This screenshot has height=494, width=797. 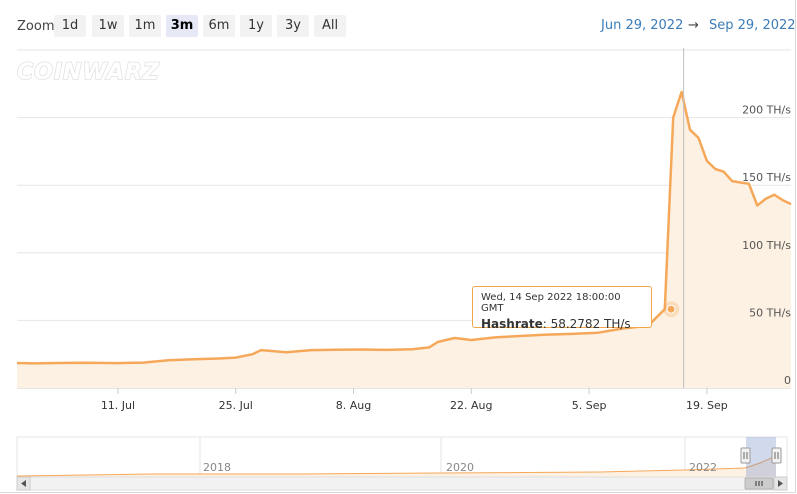 I want to click on scrollbar-track, so click(x=402, y=483).